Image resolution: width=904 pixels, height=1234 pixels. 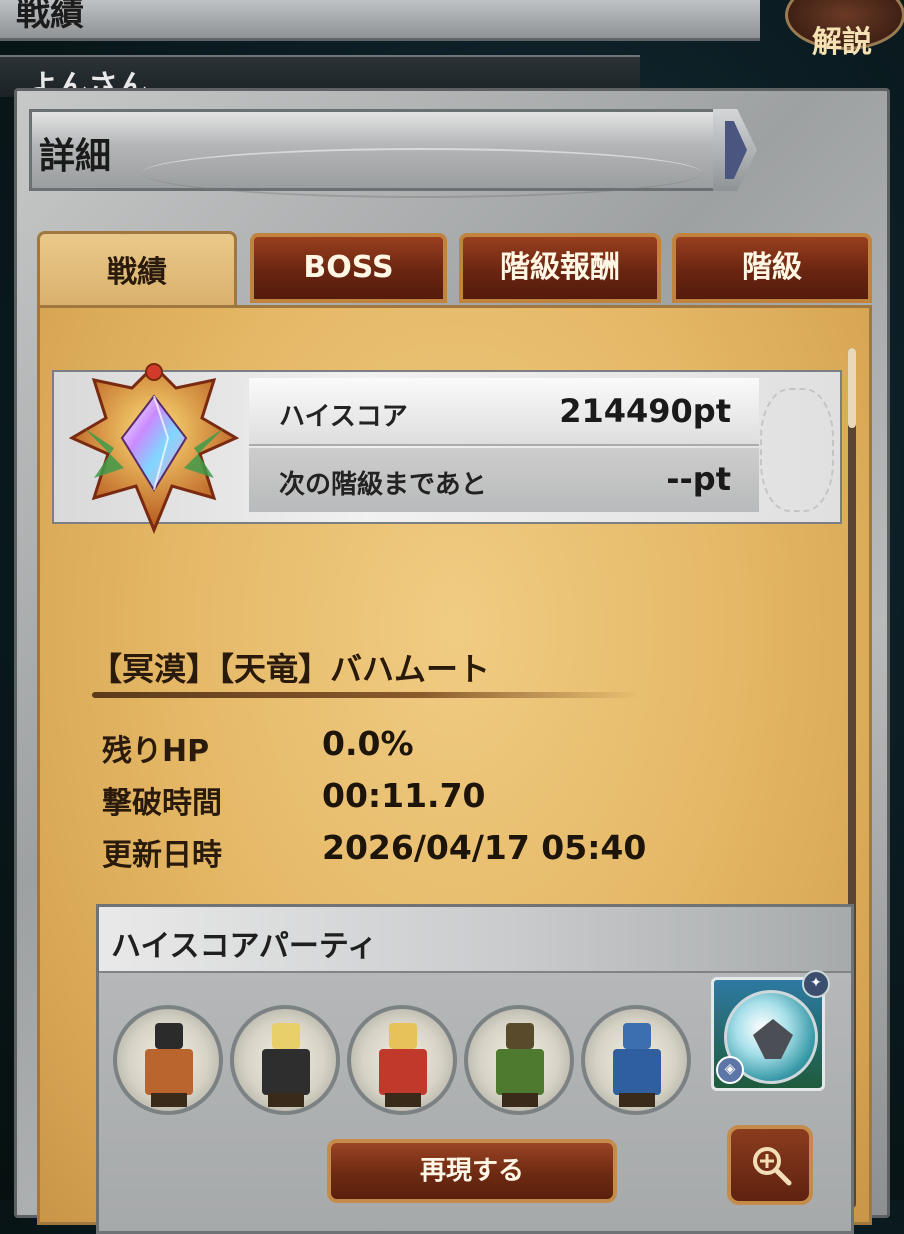 I want to click on highscore-value: 214490pt, so click(x=645, y=411).